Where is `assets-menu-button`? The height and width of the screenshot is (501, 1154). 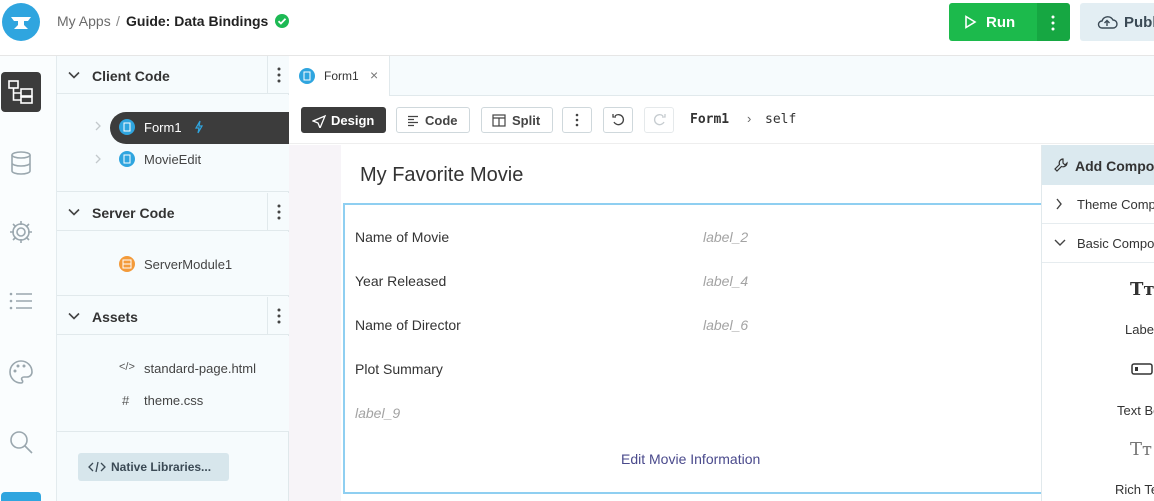 assets-menu-button is located at coordinates (278, 316).